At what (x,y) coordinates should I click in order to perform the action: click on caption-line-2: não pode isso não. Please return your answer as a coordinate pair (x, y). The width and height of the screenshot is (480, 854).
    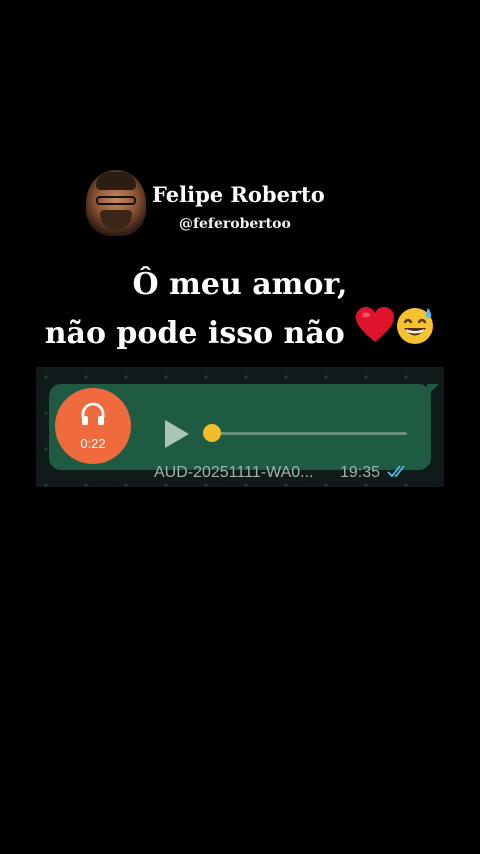
    Looking at the image, I should click on (240, 333).